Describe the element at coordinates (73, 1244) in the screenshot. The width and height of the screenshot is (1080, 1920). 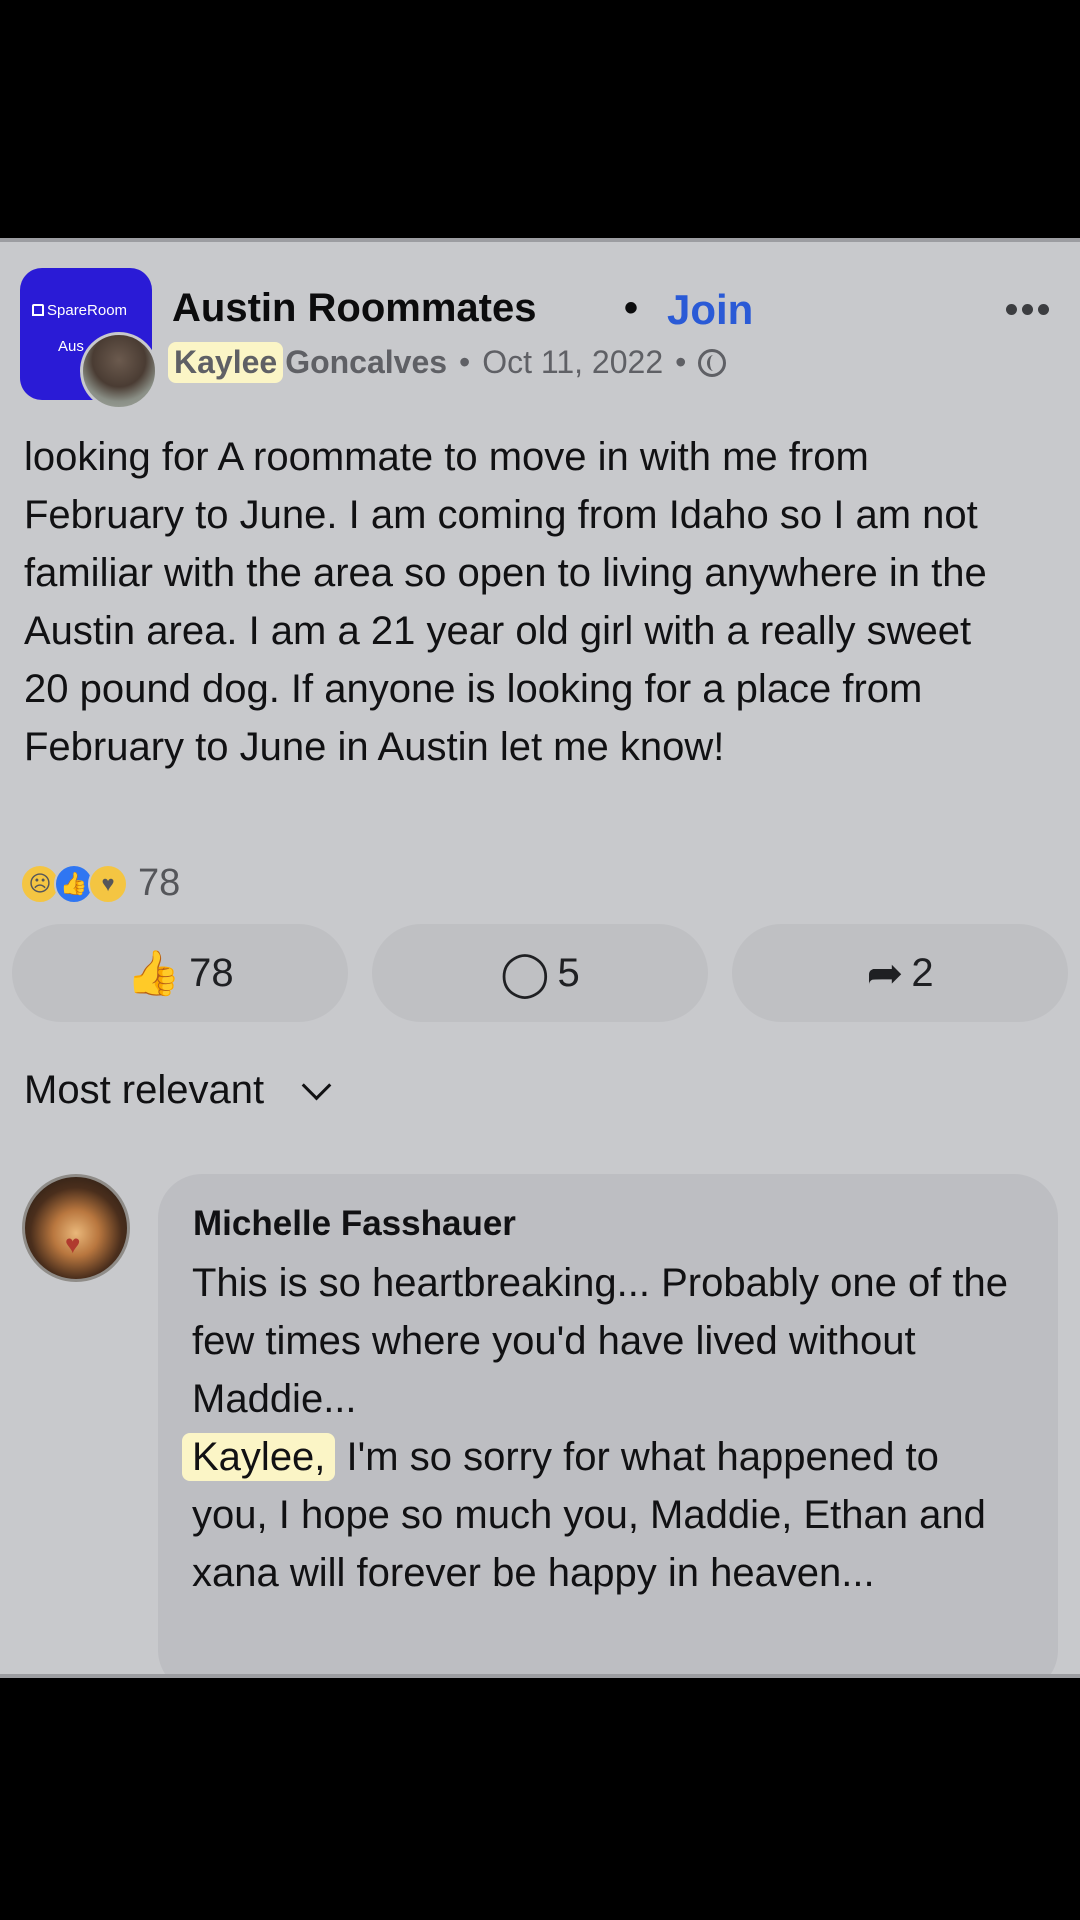
I see `heart-icon: ♥` at that location.